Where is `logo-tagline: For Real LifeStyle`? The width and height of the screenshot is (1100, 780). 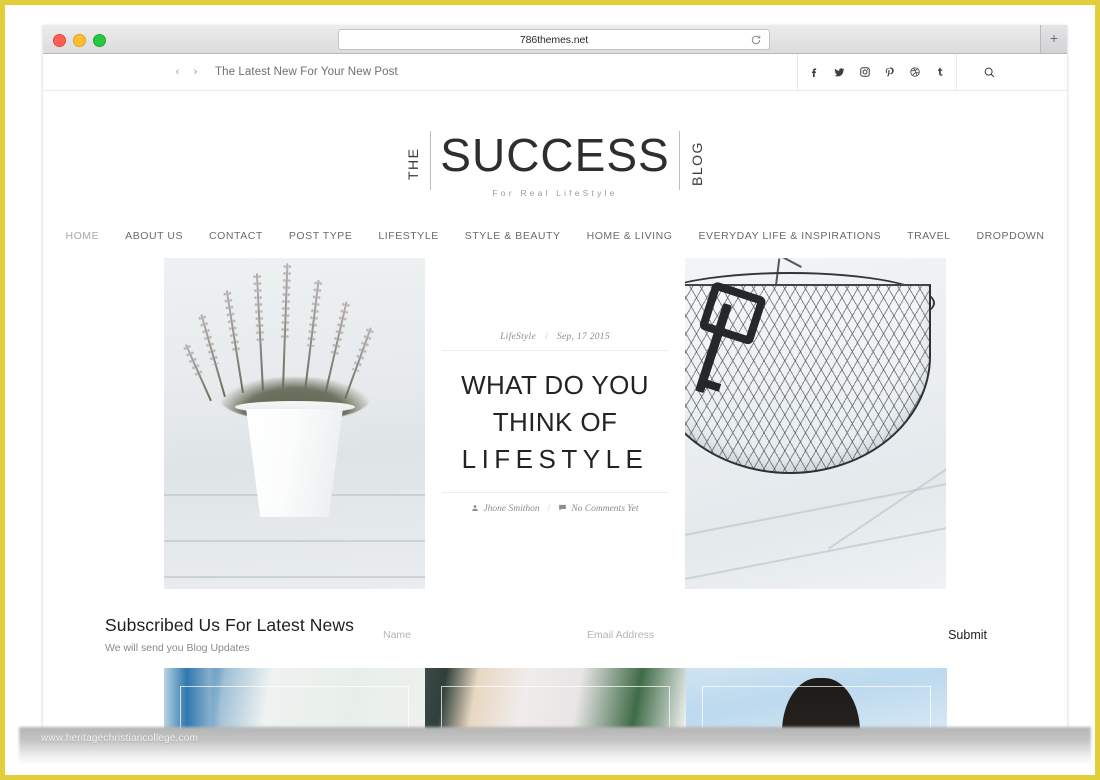 logo-tagline: For Real LifeStyle is located at coordinates (555, 193).